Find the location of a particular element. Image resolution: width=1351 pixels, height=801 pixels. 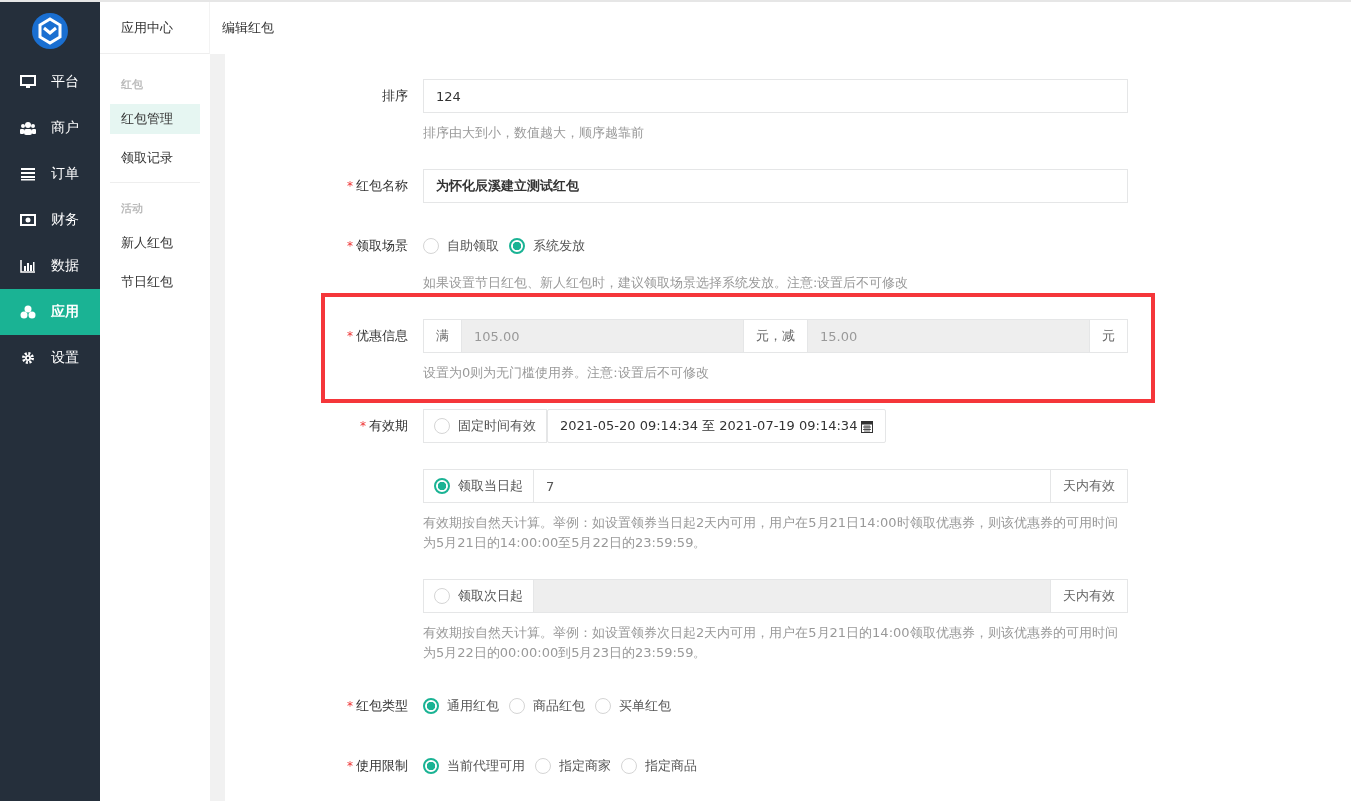

sidebar-item: 订单 is located at coordinates (50, 174).